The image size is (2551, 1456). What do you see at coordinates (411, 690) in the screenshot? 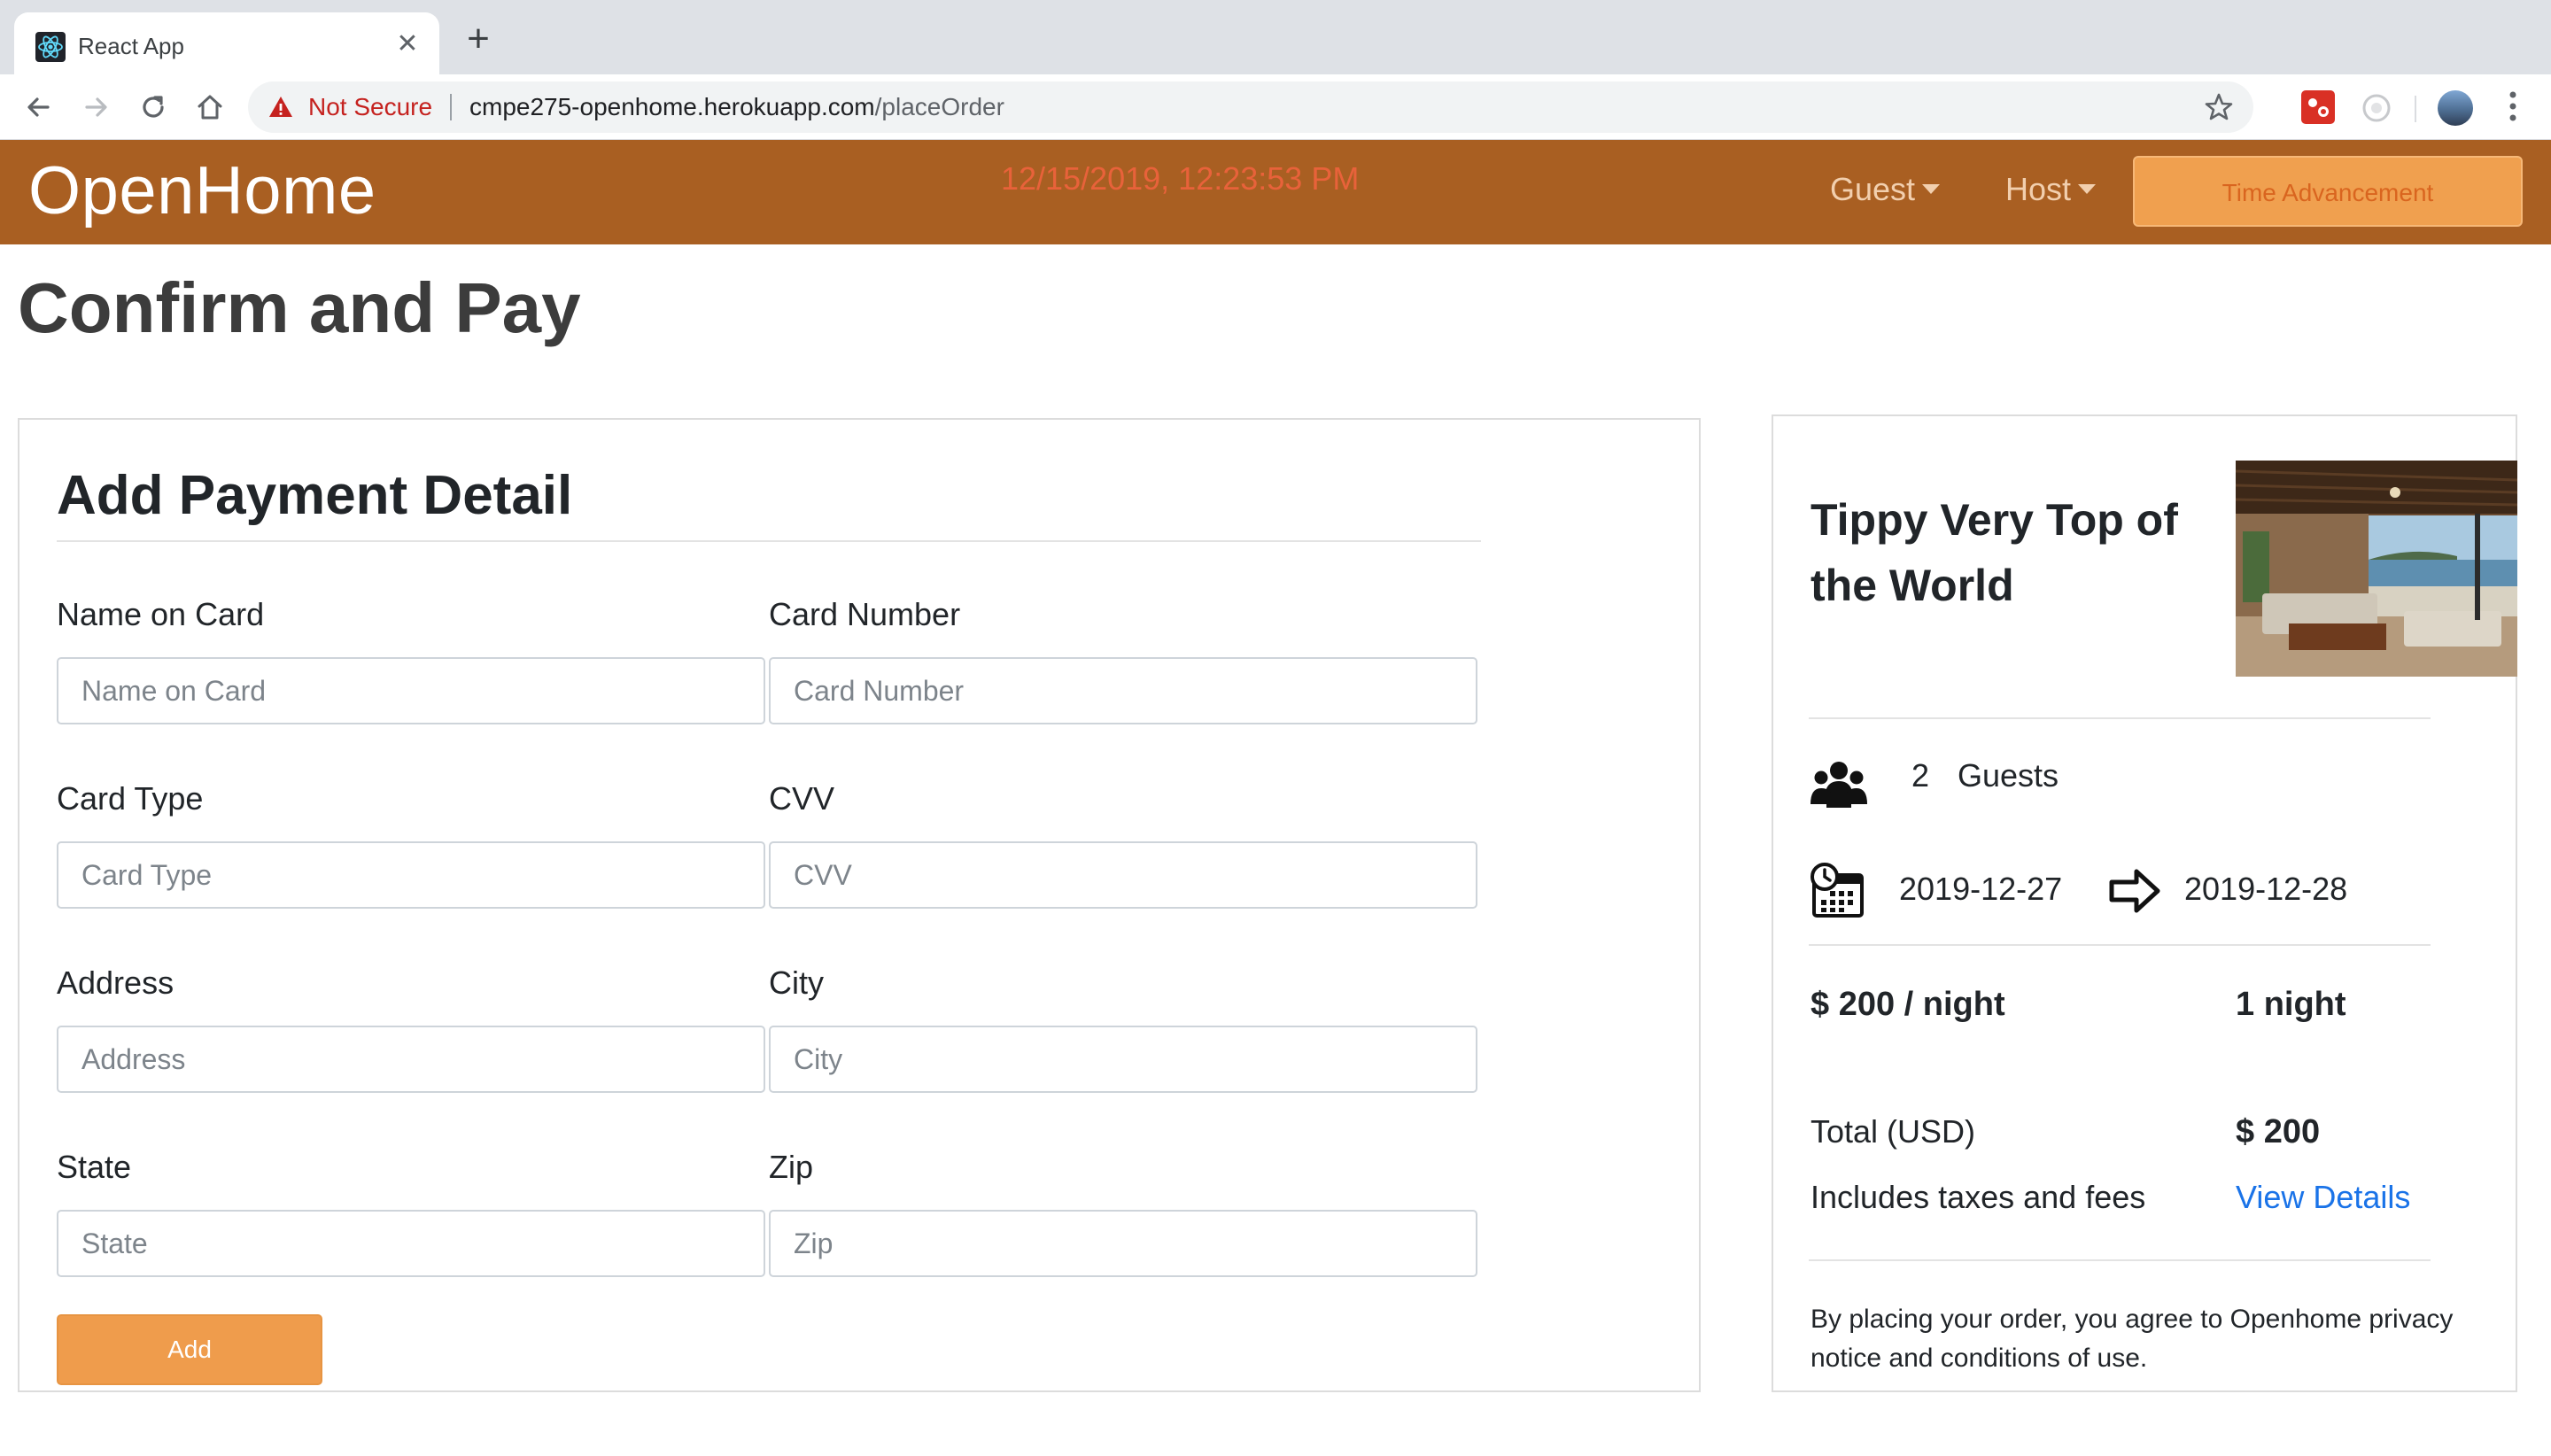
I see `name-on-card-input` at bounding box center [411, 690].